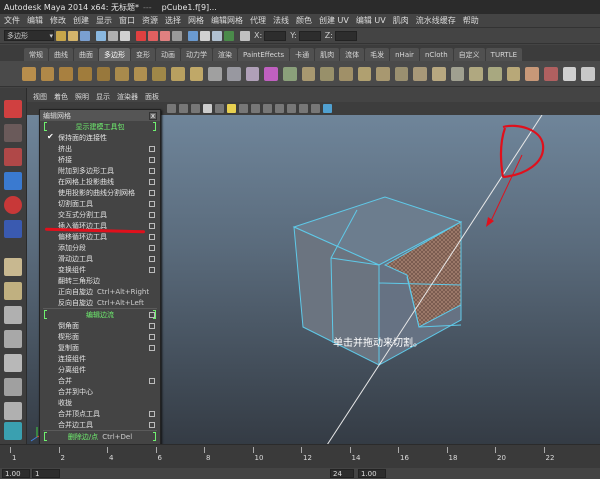 This screenshot has width=600, height=479. What do you see at coordinates (127, 20) in the screenshot?
I see `menu-item: 窗口` at bounding box center [127, 20].